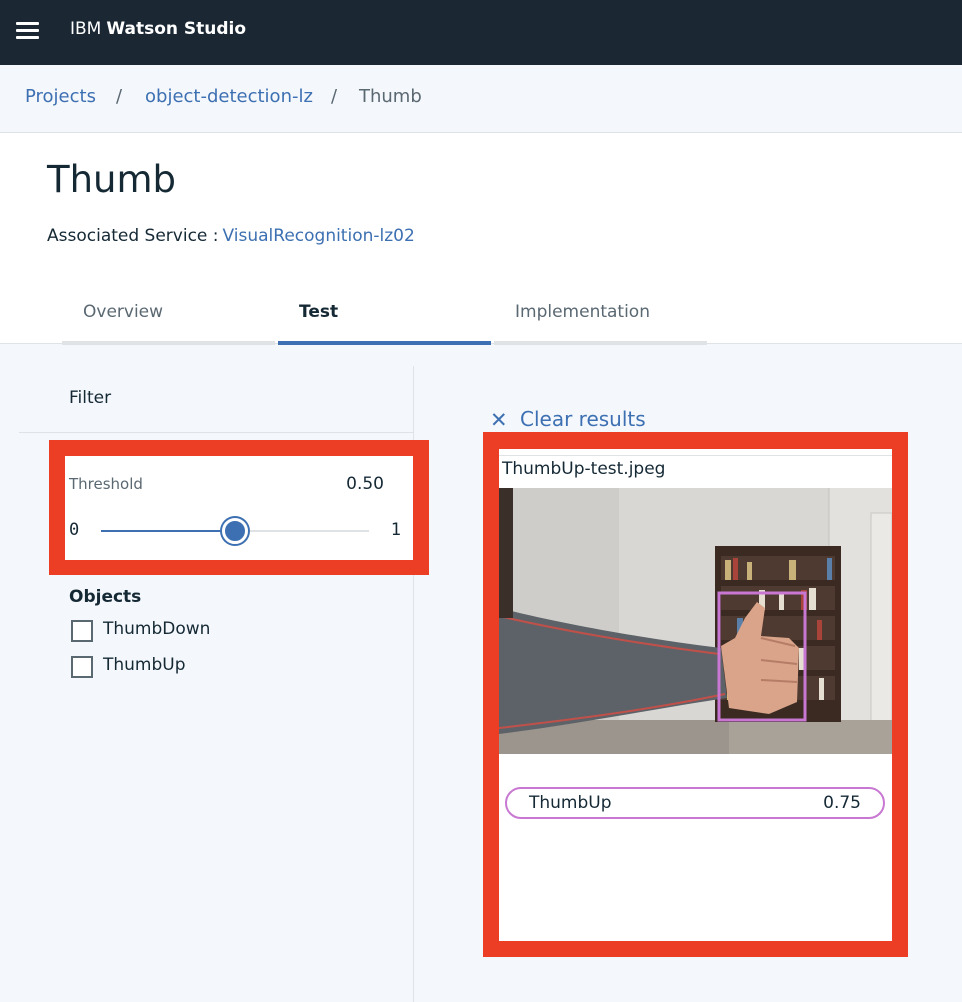  Describe the element at coordinates (842, 803) in the screenshot. I see `detection-score: 0.75` at that location.